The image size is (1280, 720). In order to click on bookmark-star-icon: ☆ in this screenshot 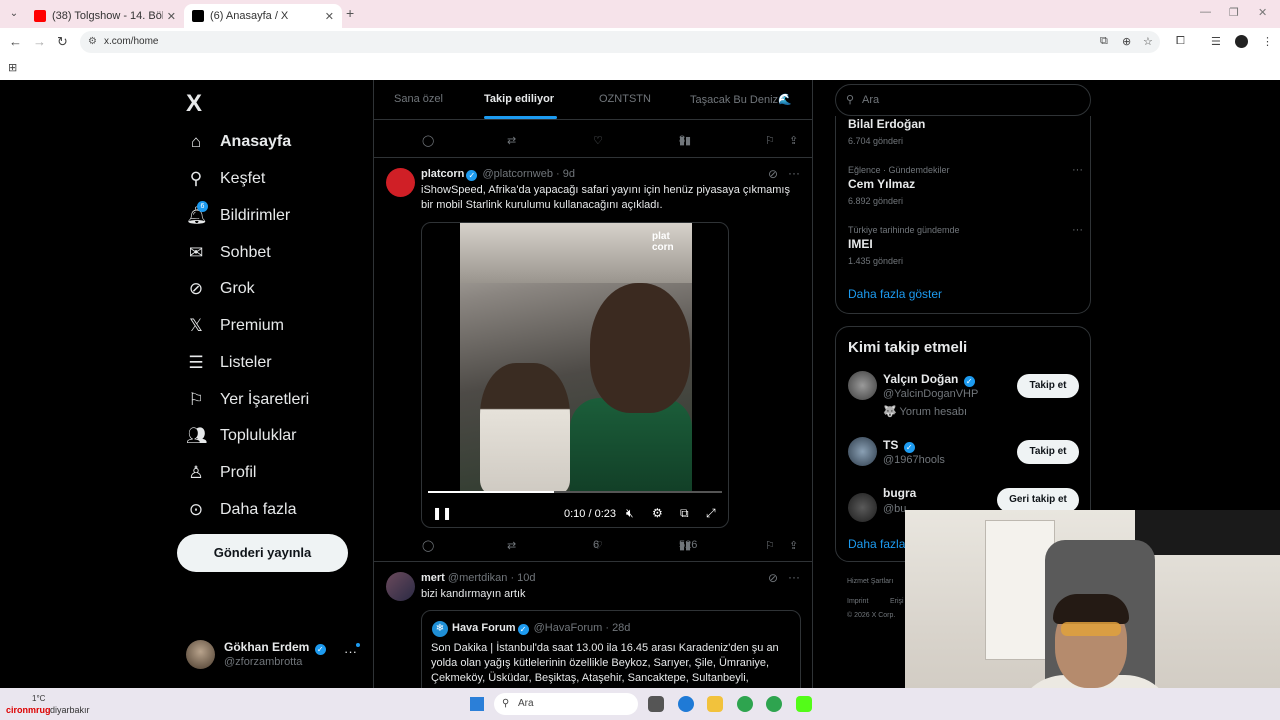, I will do `click(1148, 41)`.